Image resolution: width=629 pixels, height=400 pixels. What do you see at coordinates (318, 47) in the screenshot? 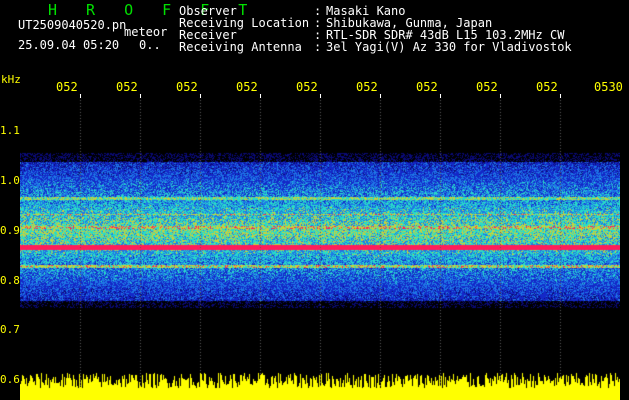
I see `antenna-sep: :` at bounding box center [318, 47].